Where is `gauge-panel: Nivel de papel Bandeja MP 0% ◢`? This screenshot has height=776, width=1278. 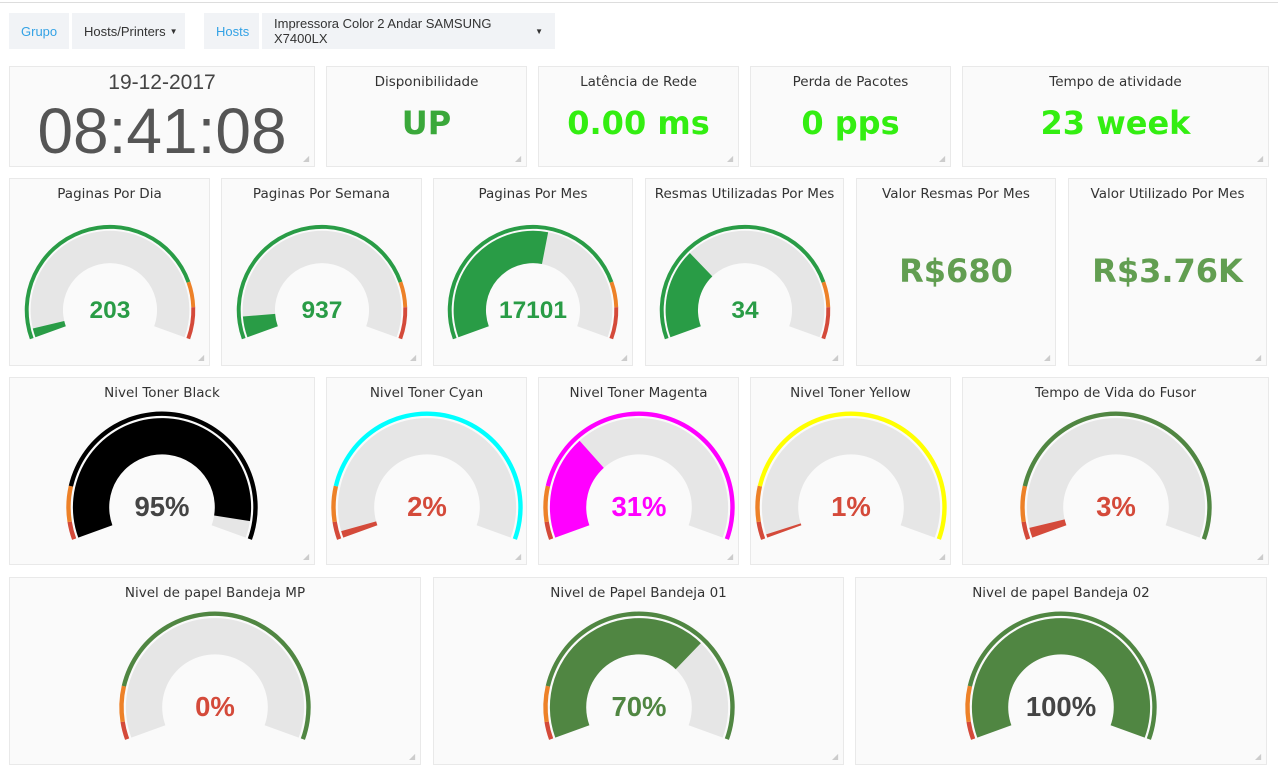
gauge-panel: Nivel de papel Bandeja MP 0% ◢ is located at coordinates (215, 671).